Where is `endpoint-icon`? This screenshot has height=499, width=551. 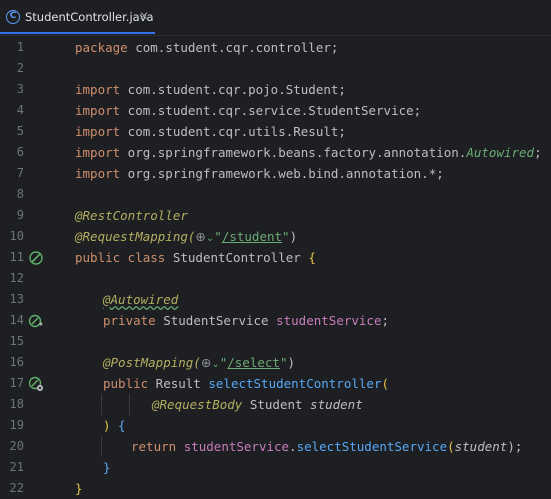 endpoint-icon is located at coordinates (36, 384).